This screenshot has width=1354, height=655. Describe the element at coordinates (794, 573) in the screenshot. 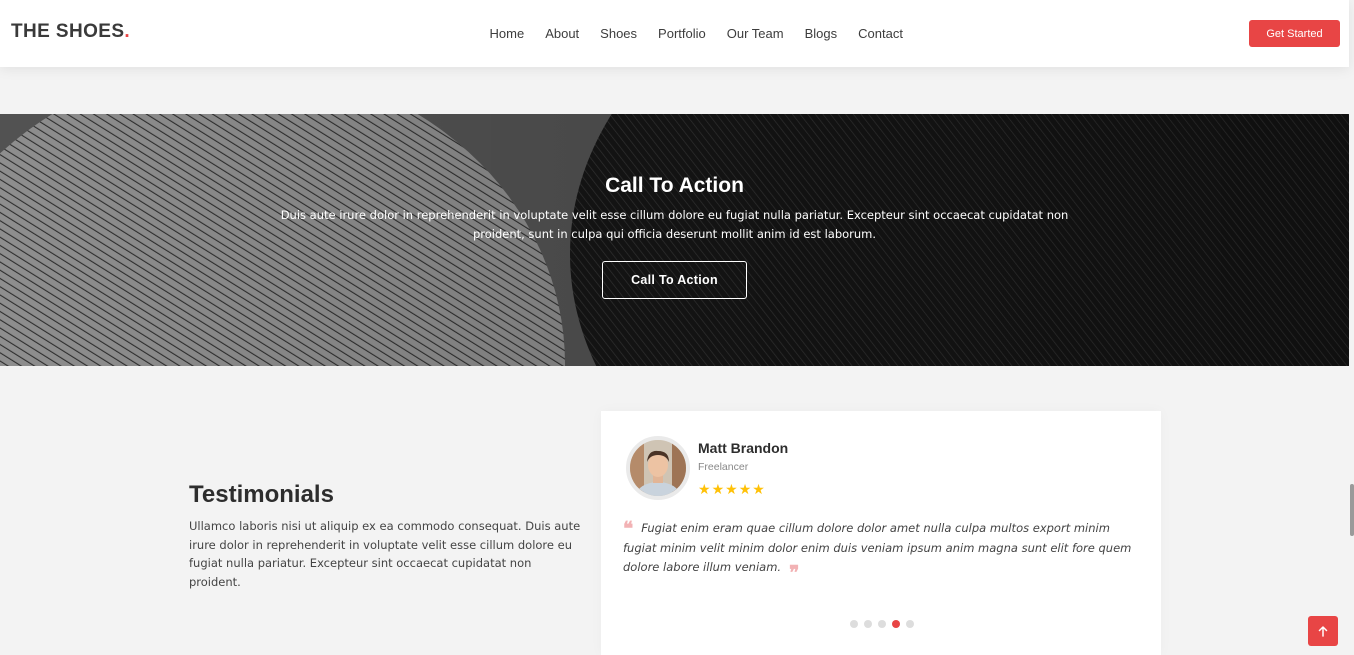

I see `quote-close-icon: ❞` at that location.